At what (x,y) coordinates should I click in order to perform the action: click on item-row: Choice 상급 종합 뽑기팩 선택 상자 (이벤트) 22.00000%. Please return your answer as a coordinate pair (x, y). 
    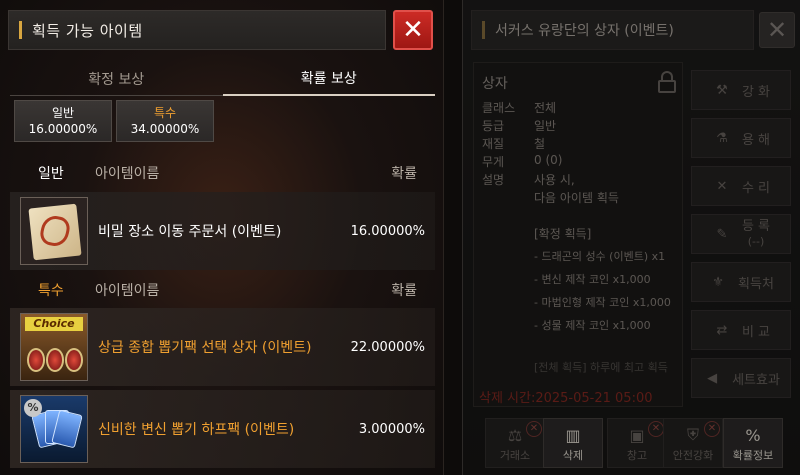
    Looking at the image, I should click on (222, 347).